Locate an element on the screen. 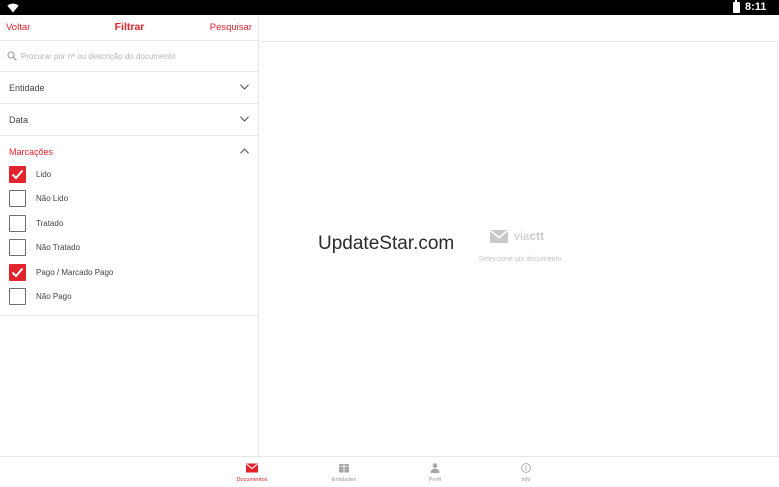  search-input is located at coordinates (136, 56).